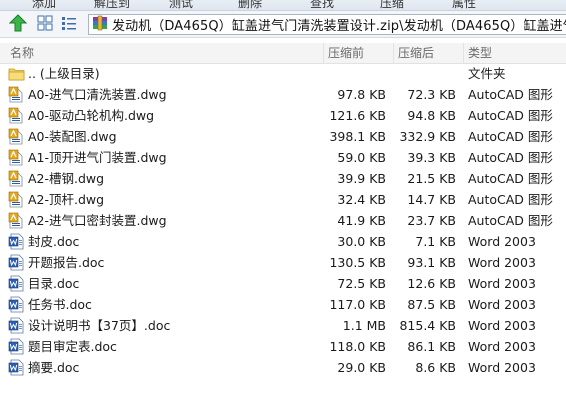 The height and width of the screenshot is (407, 566). What do you see at coordinates (97, 220) in the screenshot?
I see `file-name: A2-进气口密封装置.dwg` at bounding box center [97, 220].